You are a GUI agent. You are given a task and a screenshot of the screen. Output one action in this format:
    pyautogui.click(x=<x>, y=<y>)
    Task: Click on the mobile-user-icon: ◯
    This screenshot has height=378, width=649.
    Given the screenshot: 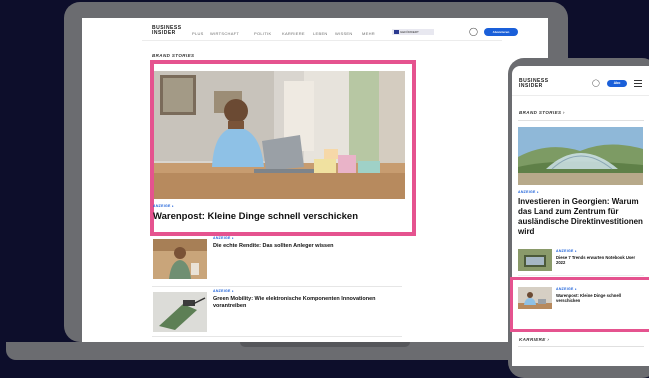 What is the action you would take?
    pyautogui.click(x=596, y=83)
    